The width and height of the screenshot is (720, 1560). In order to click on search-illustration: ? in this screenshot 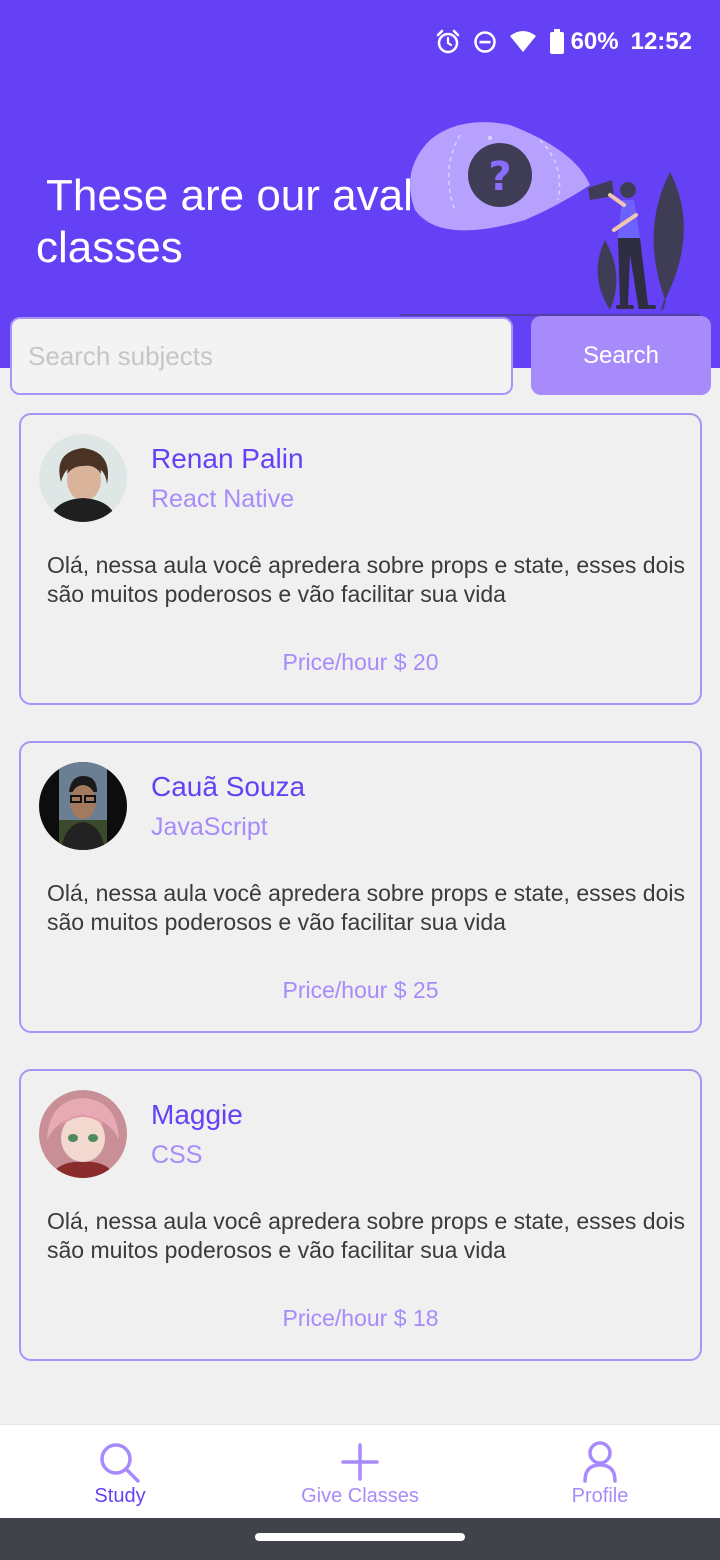, I will do `click(550, 219)`.